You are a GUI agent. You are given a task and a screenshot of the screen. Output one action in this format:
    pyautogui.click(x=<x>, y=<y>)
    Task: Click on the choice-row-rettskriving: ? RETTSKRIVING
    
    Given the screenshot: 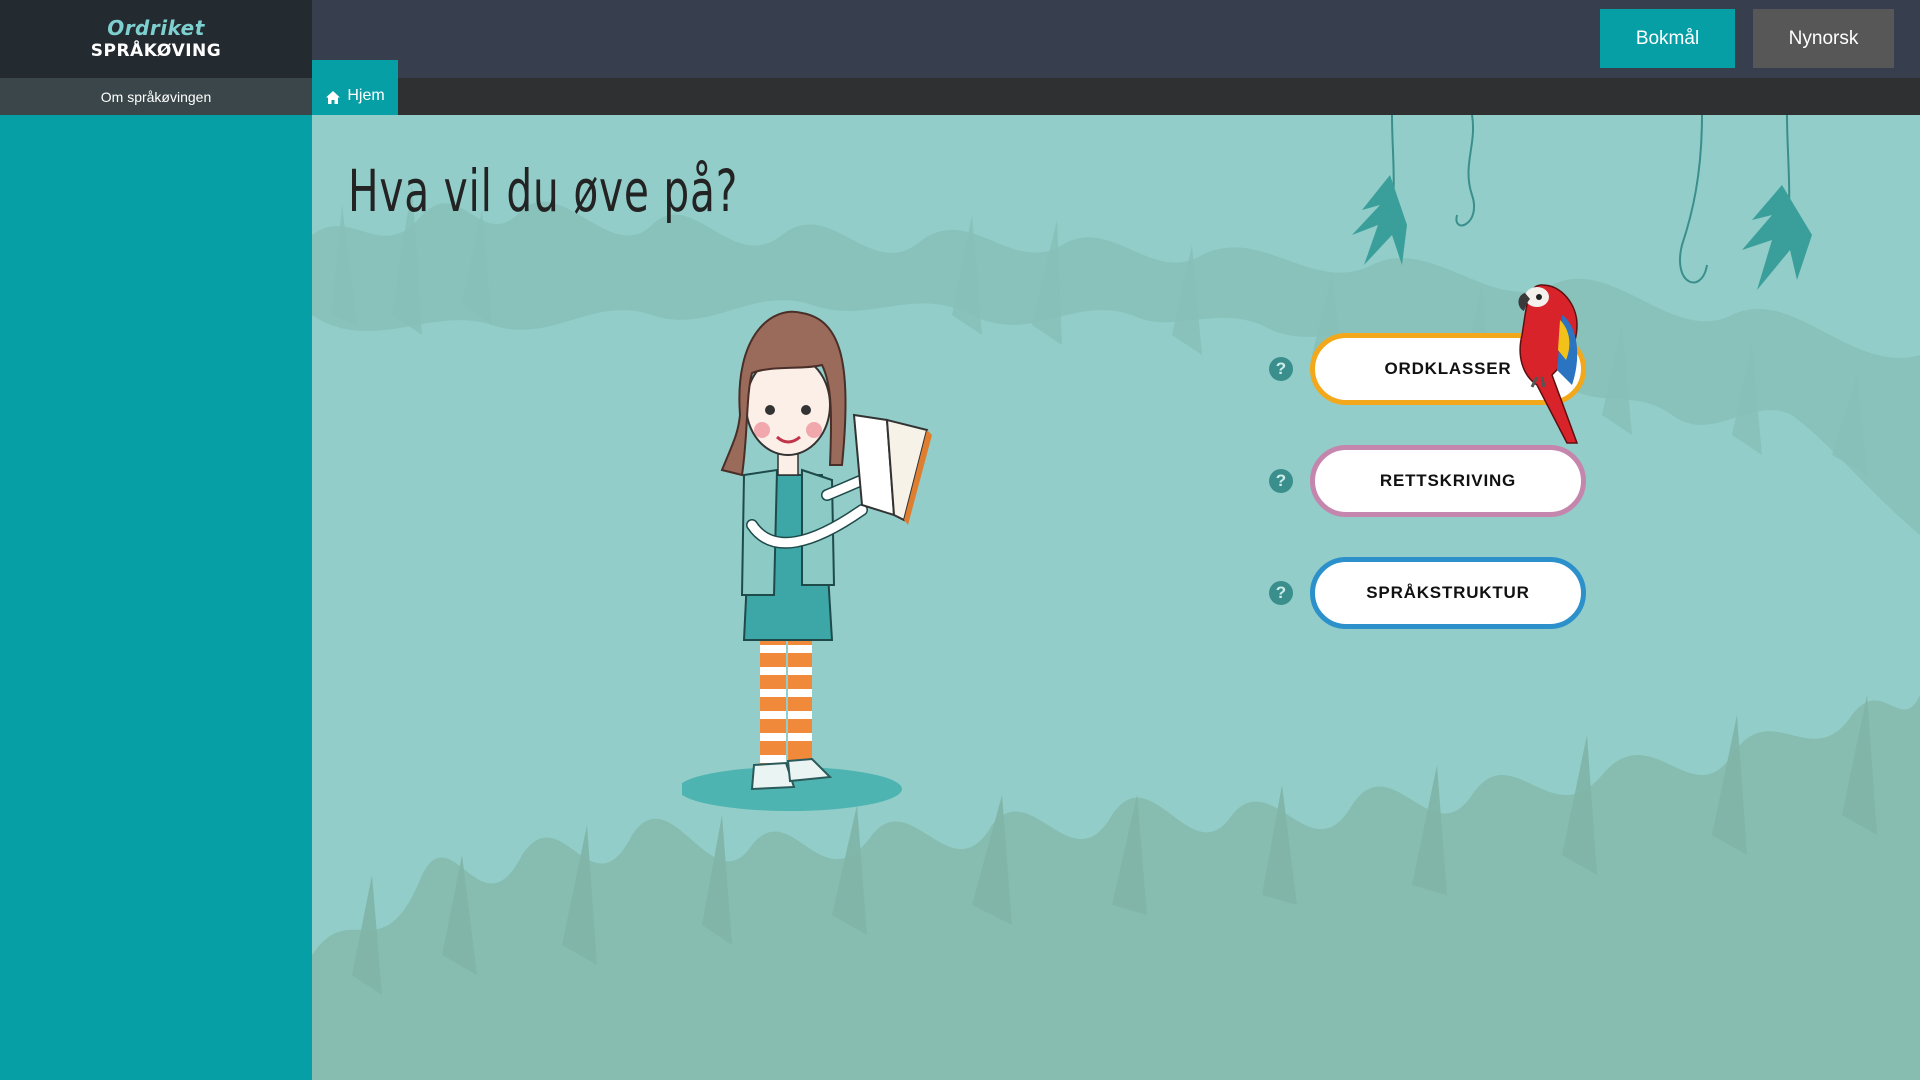 What is the action you would take?
    pyautogui.click(x=1427, y=481)
    